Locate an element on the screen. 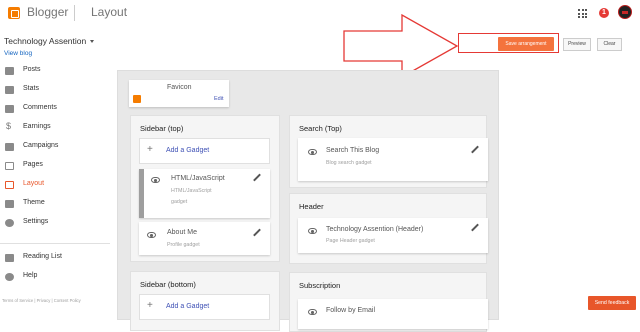 Image resolution: width=640 pixels, height=332 pixels. blog-selector: Technology Assention is located at coordinates (49, 41).